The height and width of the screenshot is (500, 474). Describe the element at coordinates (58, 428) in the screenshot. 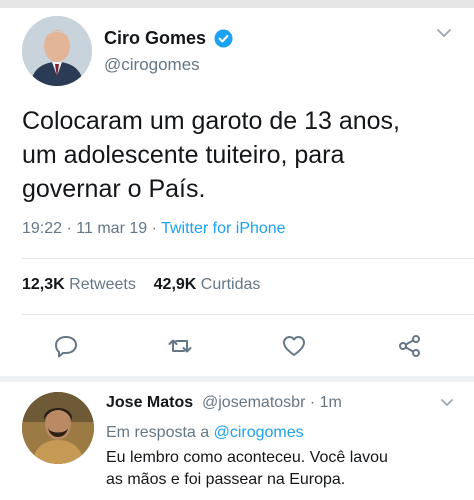

I see `reply-author-avatar` at that location.